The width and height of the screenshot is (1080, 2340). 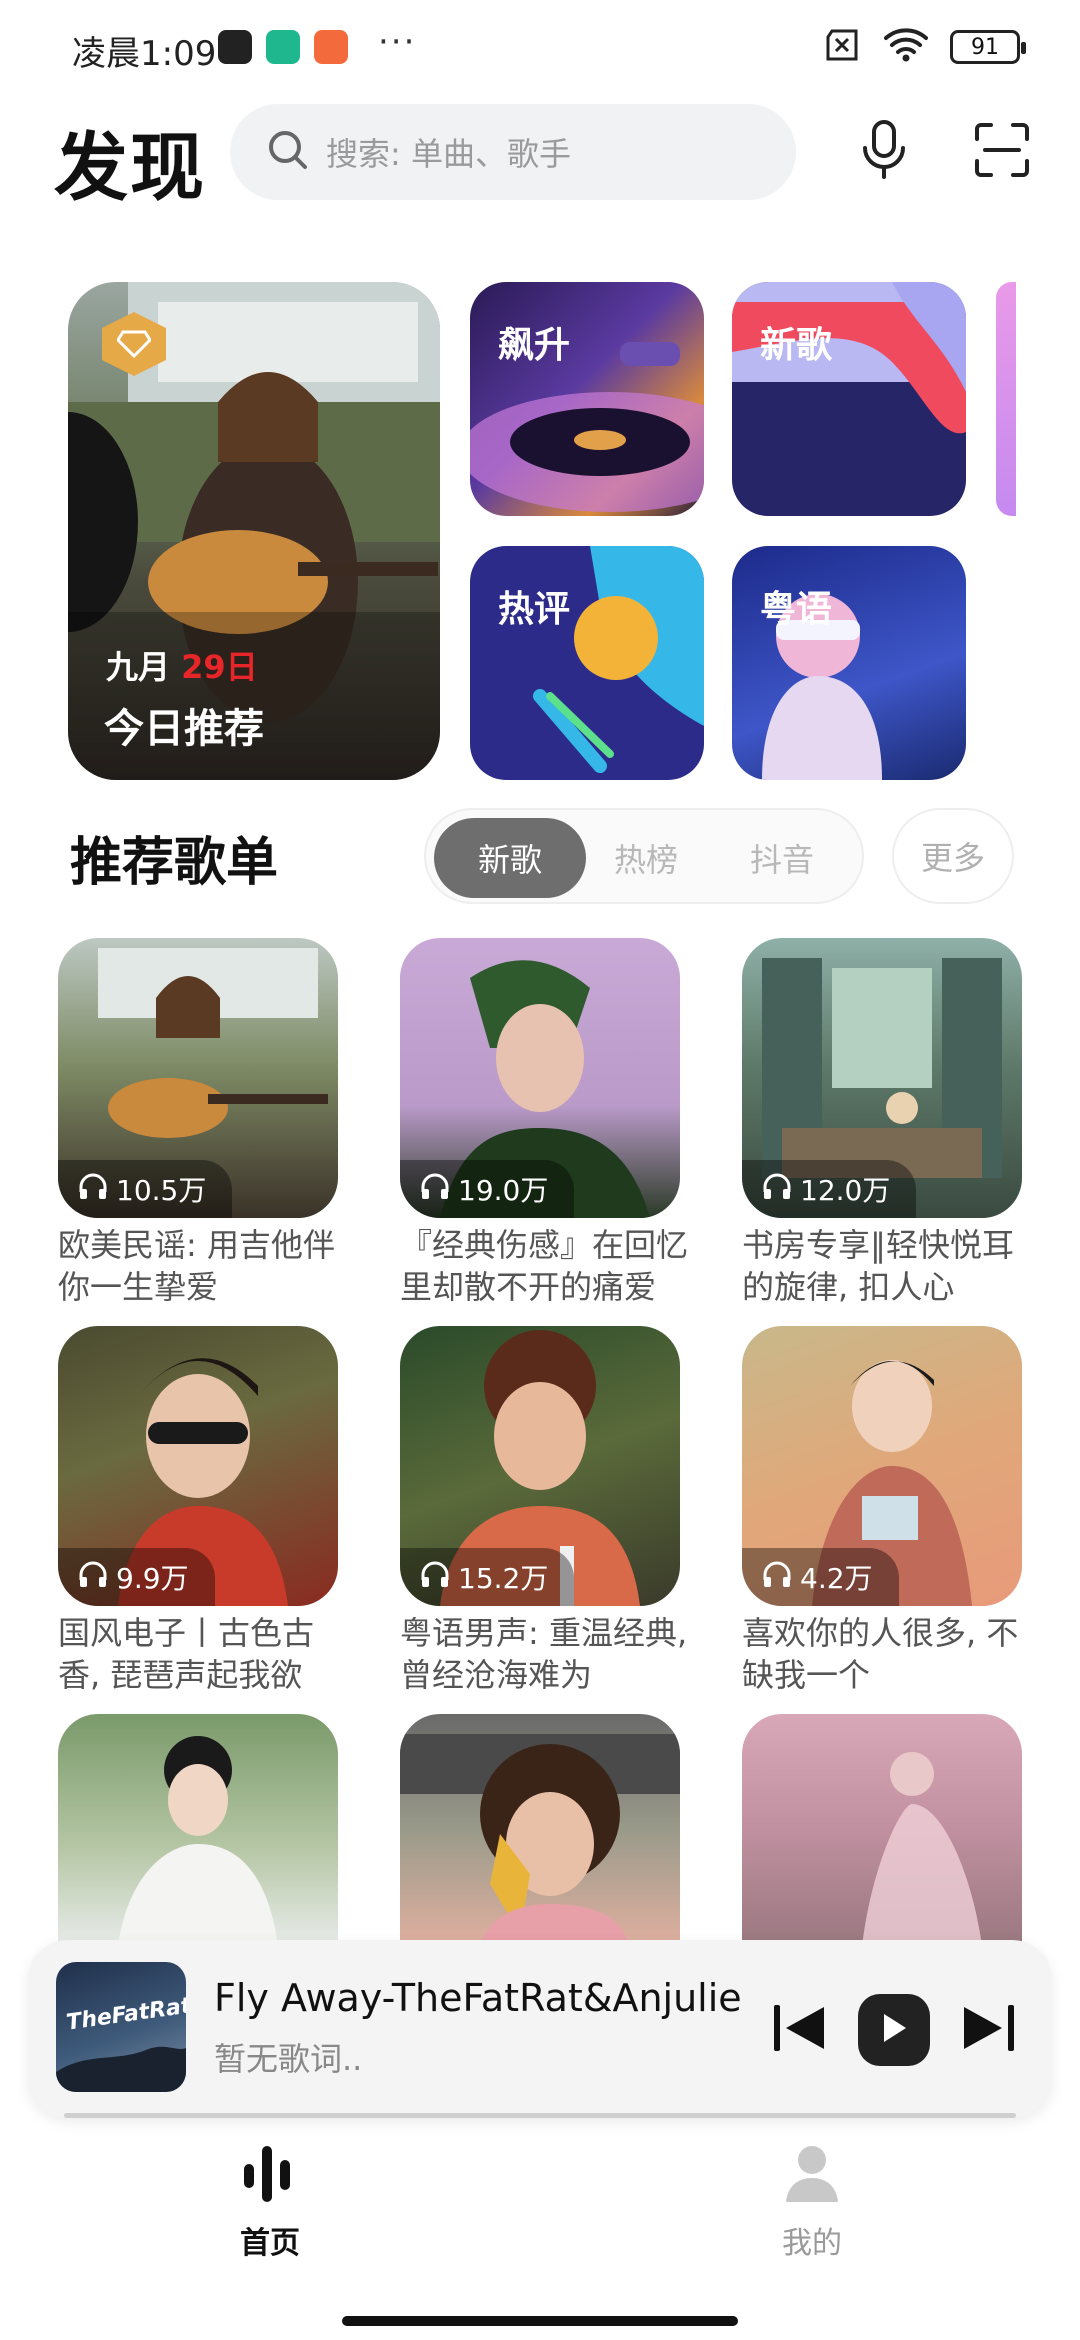 I want to click on play-button, so click(x=894, y=2030).